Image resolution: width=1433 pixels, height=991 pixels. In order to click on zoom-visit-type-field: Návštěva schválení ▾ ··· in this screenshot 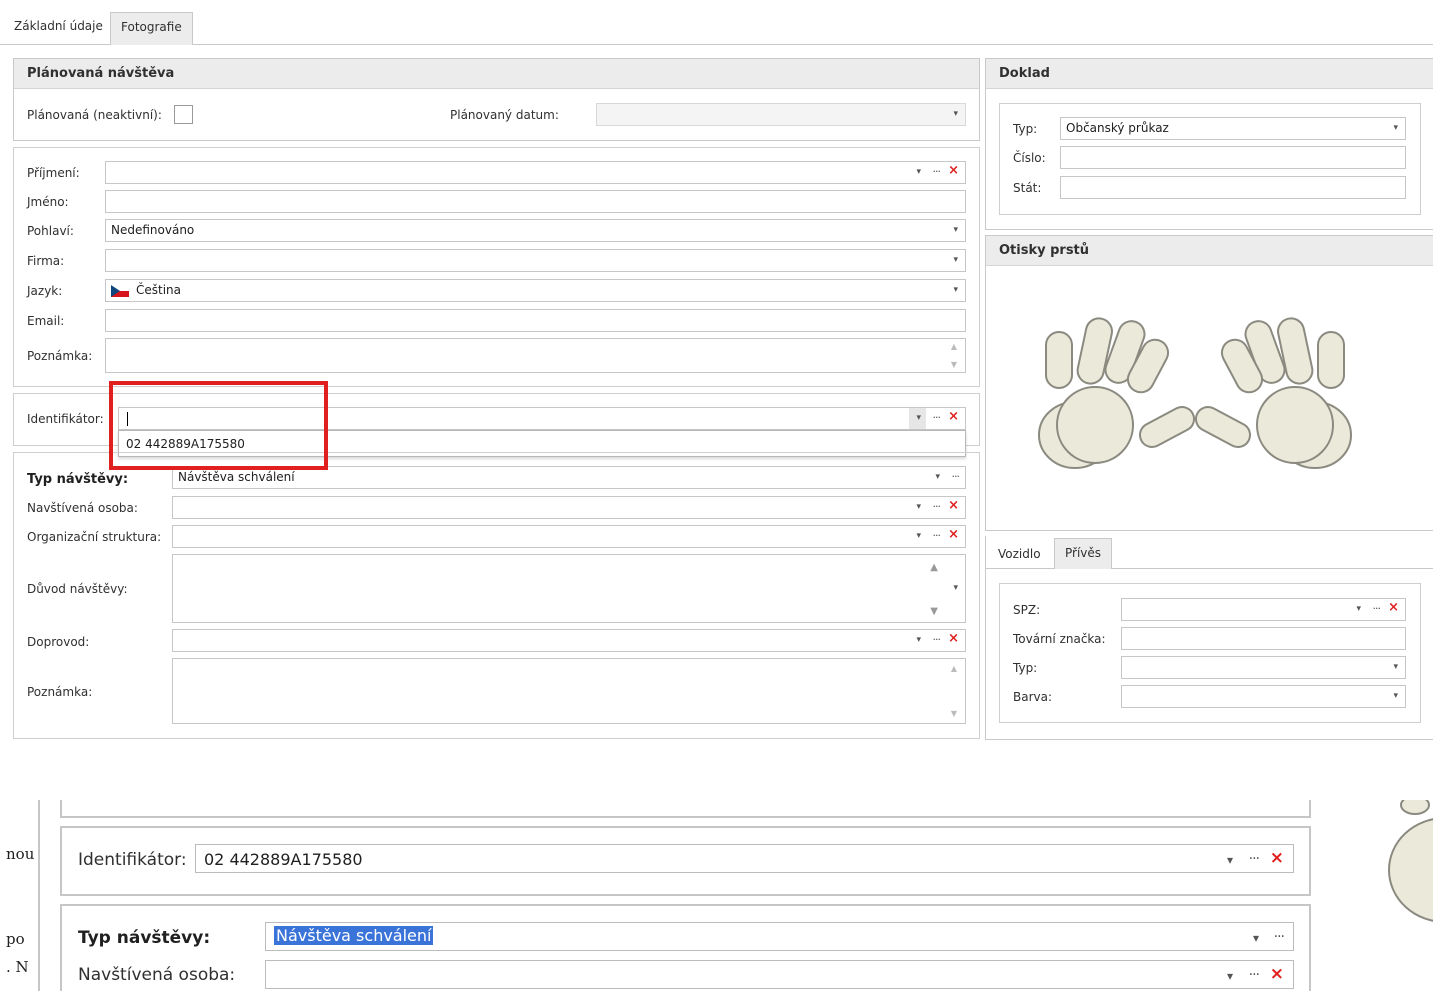, I will do `click(779, 936)`.